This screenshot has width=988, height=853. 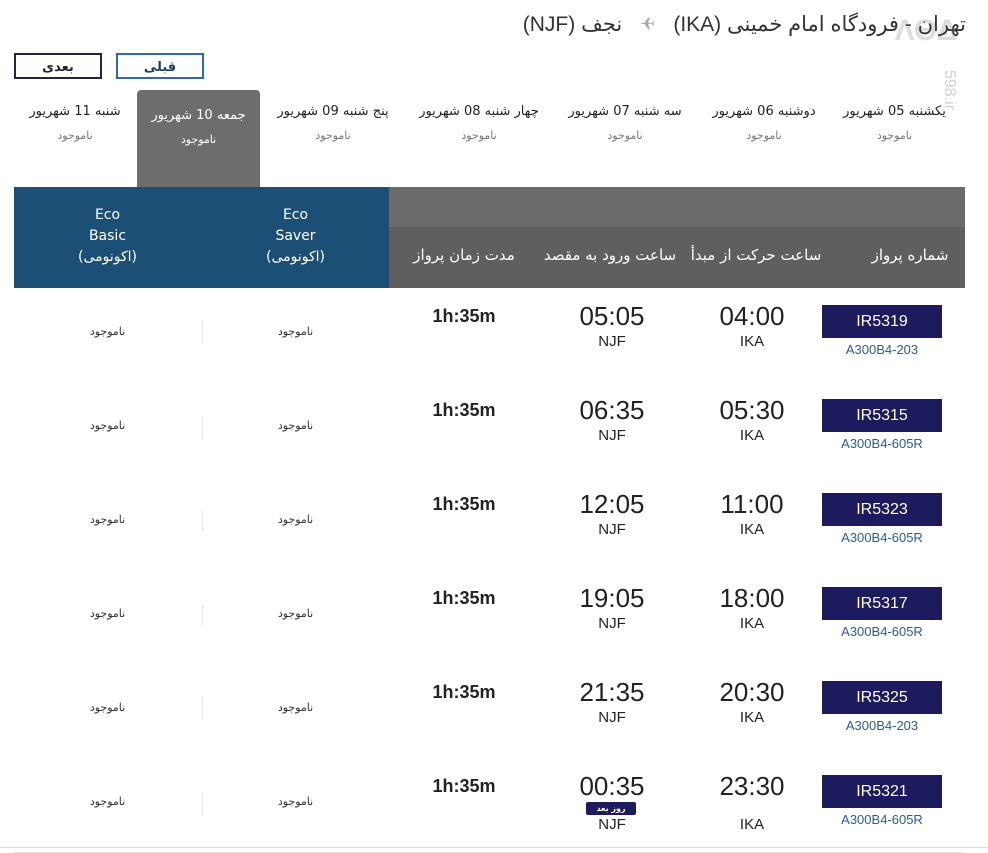 I want to click on arrival-time: 06:35, so click(x=612, y=410).